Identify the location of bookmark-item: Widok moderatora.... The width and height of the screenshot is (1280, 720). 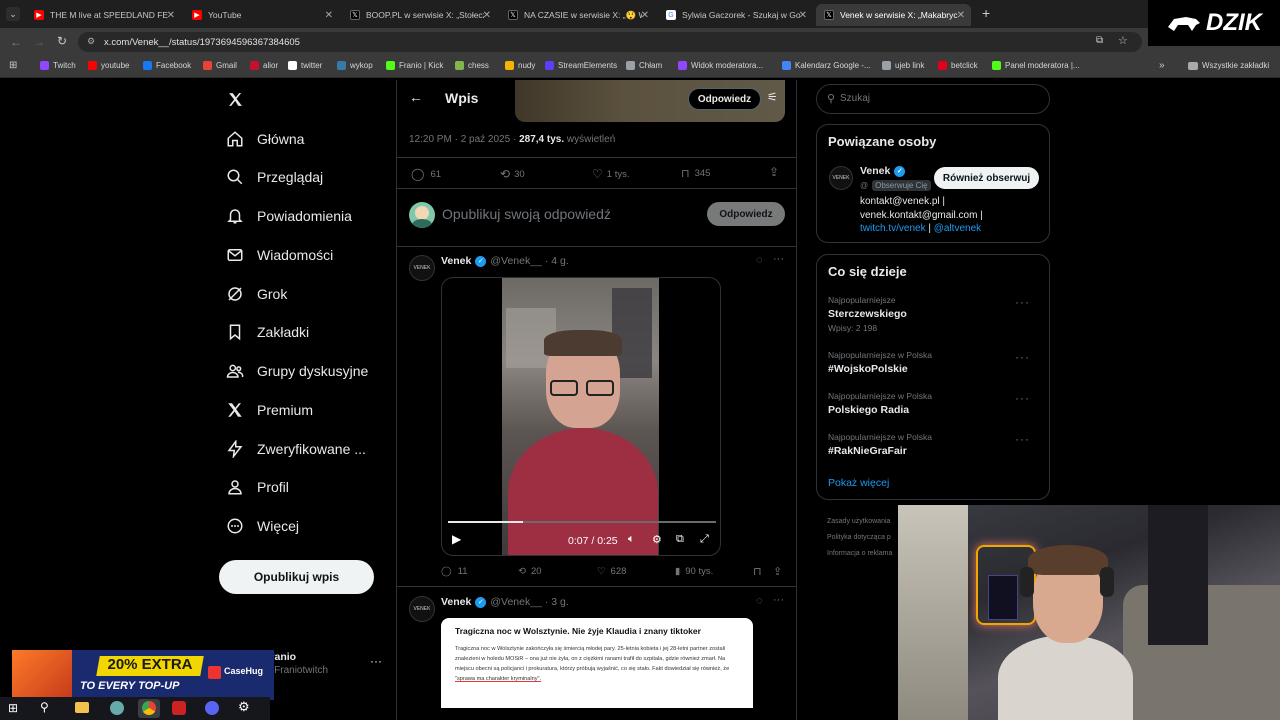
(720, 65).